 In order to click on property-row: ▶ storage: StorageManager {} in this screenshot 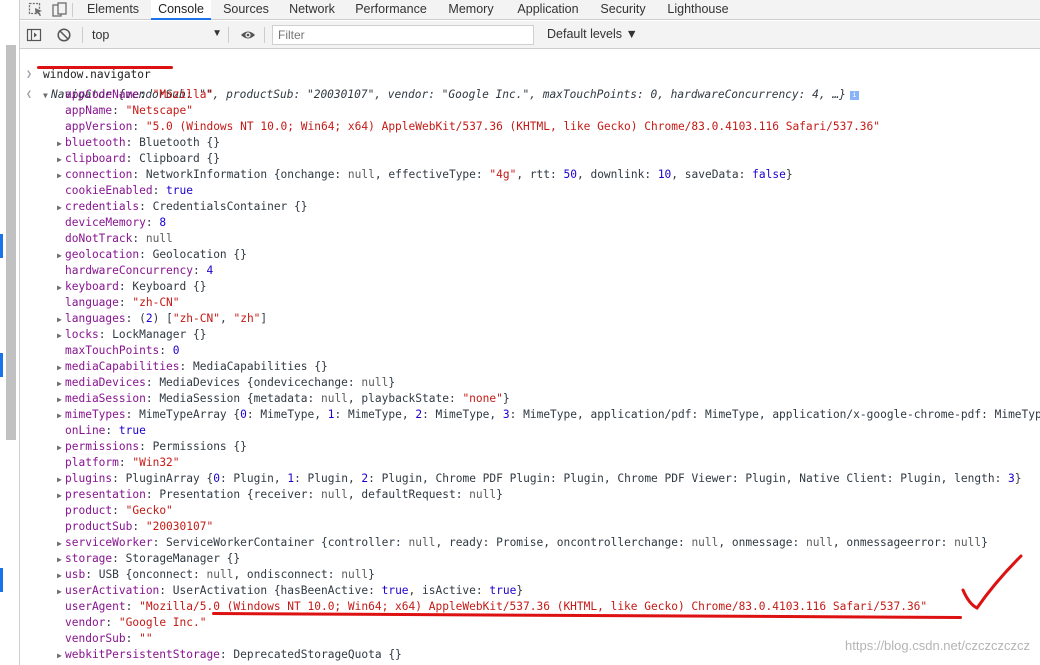, I will do `click(148, 559)`.